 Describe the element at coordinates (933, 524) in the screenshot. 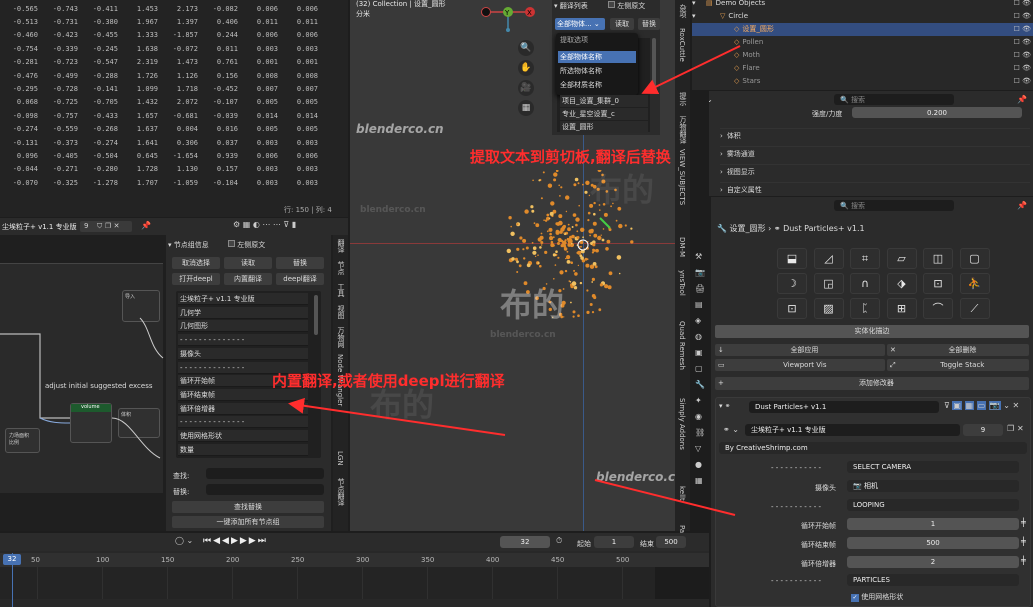

I see `loop-start-field: 1` at that location.